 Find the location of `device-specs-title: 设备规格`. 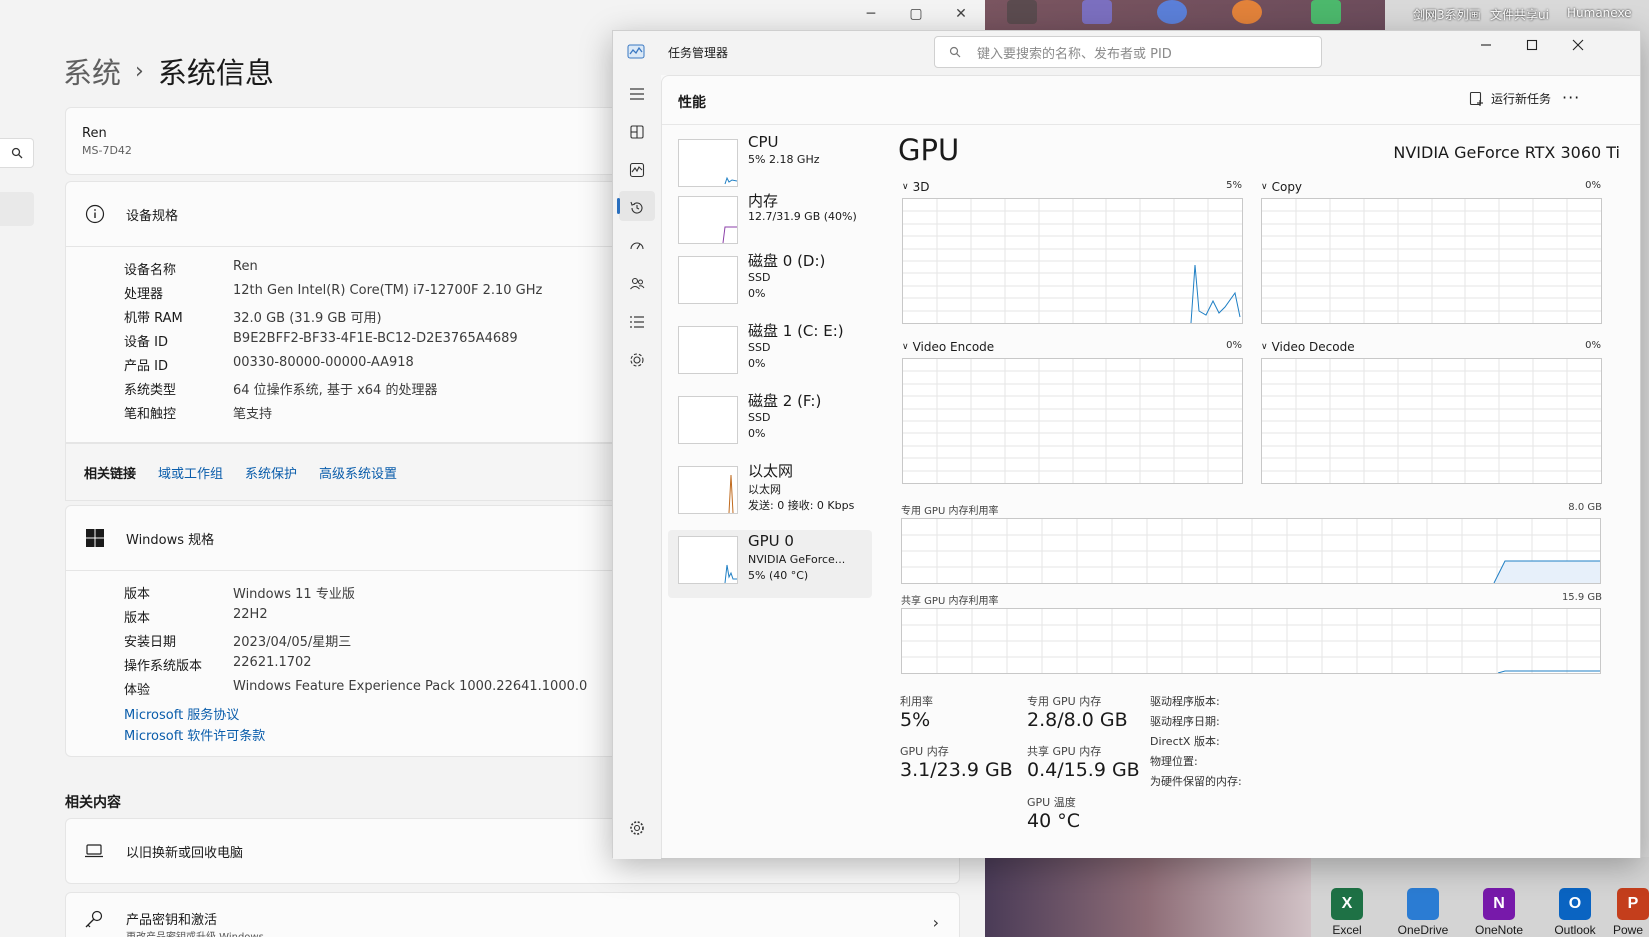

device-specs-title: 设备规格 is located at coordinates (152, 216).